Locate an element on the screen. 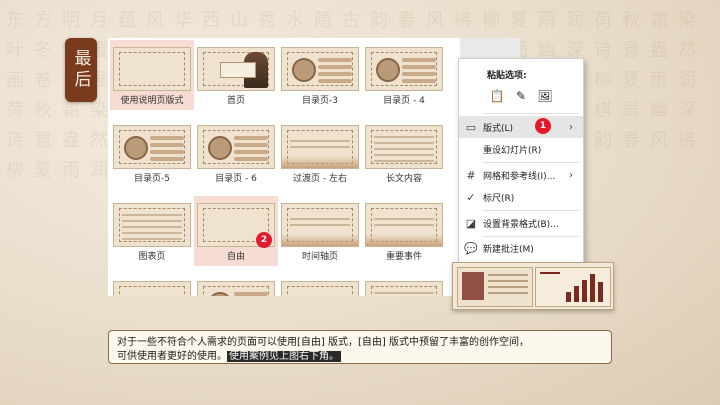  section-tag: 最后 is located at coordinates (81, 70).